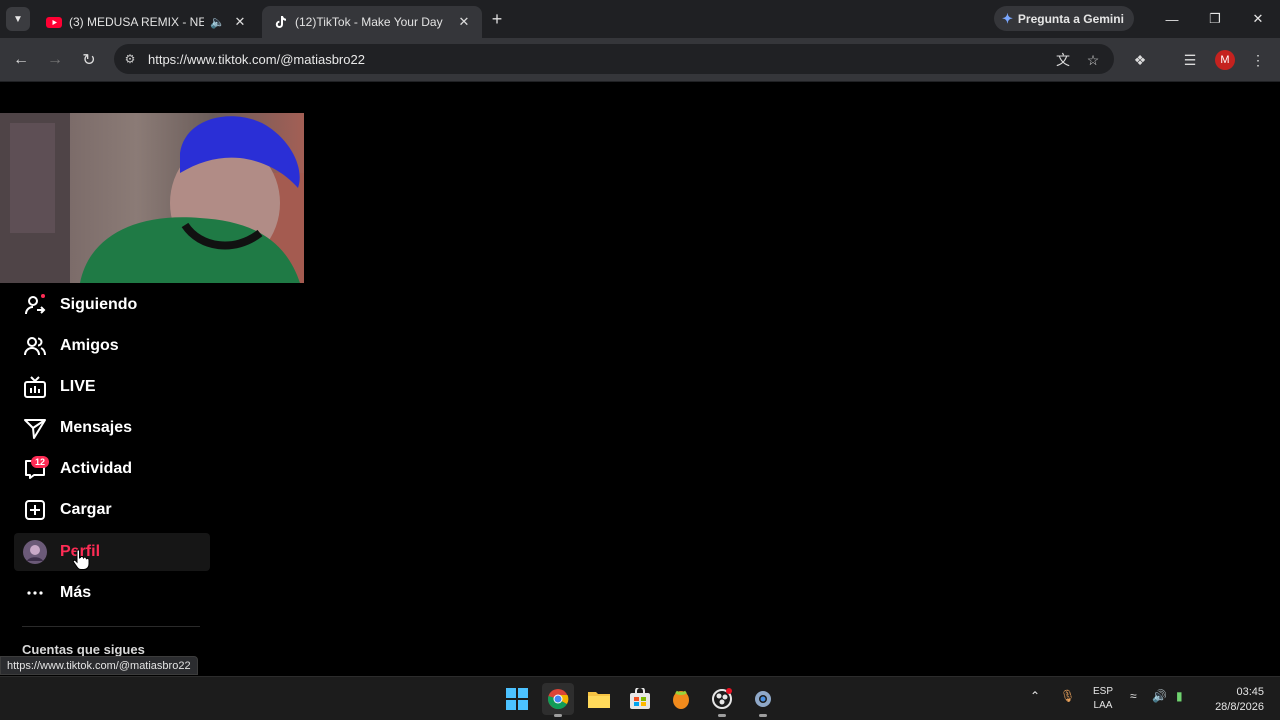 The width and height of the screenshot is (1280, 720). I want to click on obs-icon, so click(722, 698).